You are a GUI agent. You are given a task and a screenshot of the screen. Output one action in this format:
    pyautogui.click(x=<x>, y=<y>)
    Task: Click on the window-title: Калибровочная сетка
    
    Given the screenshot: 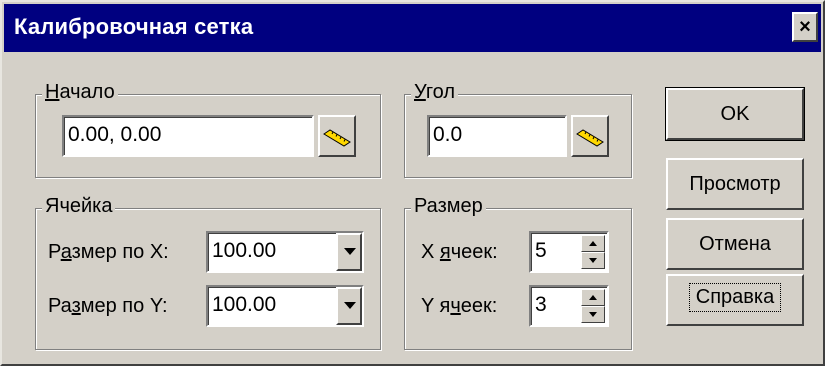 What is the action you would take?
    pyautogui.click(x=134, y=26)
    